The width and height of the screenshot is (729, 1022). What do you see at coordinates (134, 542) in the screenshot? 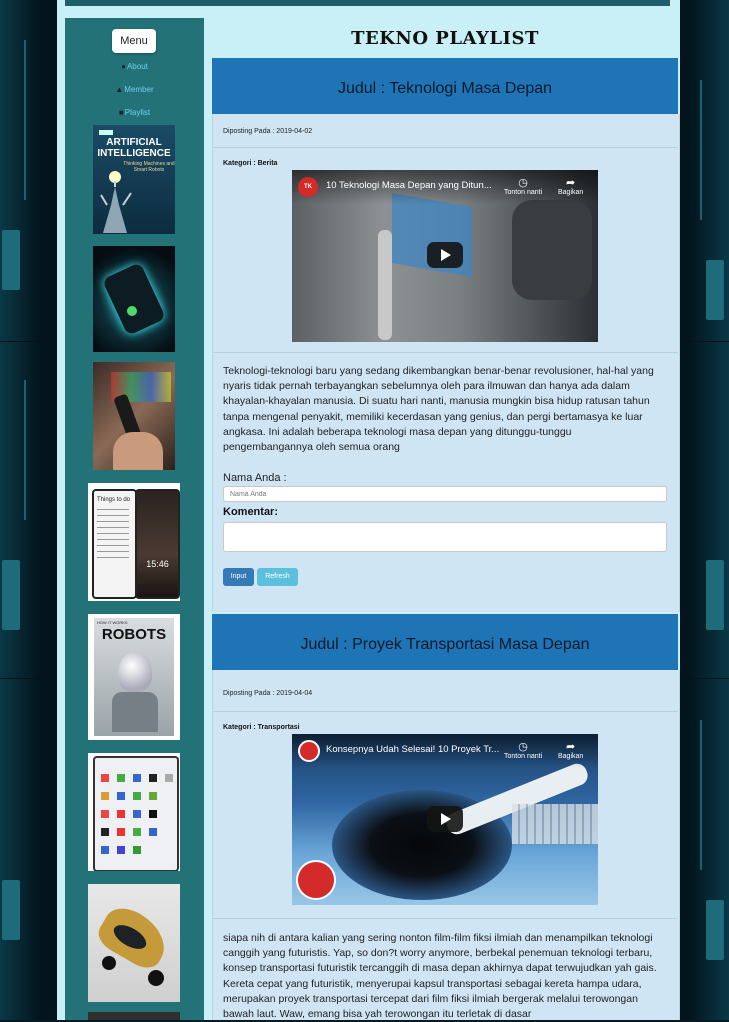
I see `thumb-flip-phone: Things to do 15:46` at bounding box center [134, 542].